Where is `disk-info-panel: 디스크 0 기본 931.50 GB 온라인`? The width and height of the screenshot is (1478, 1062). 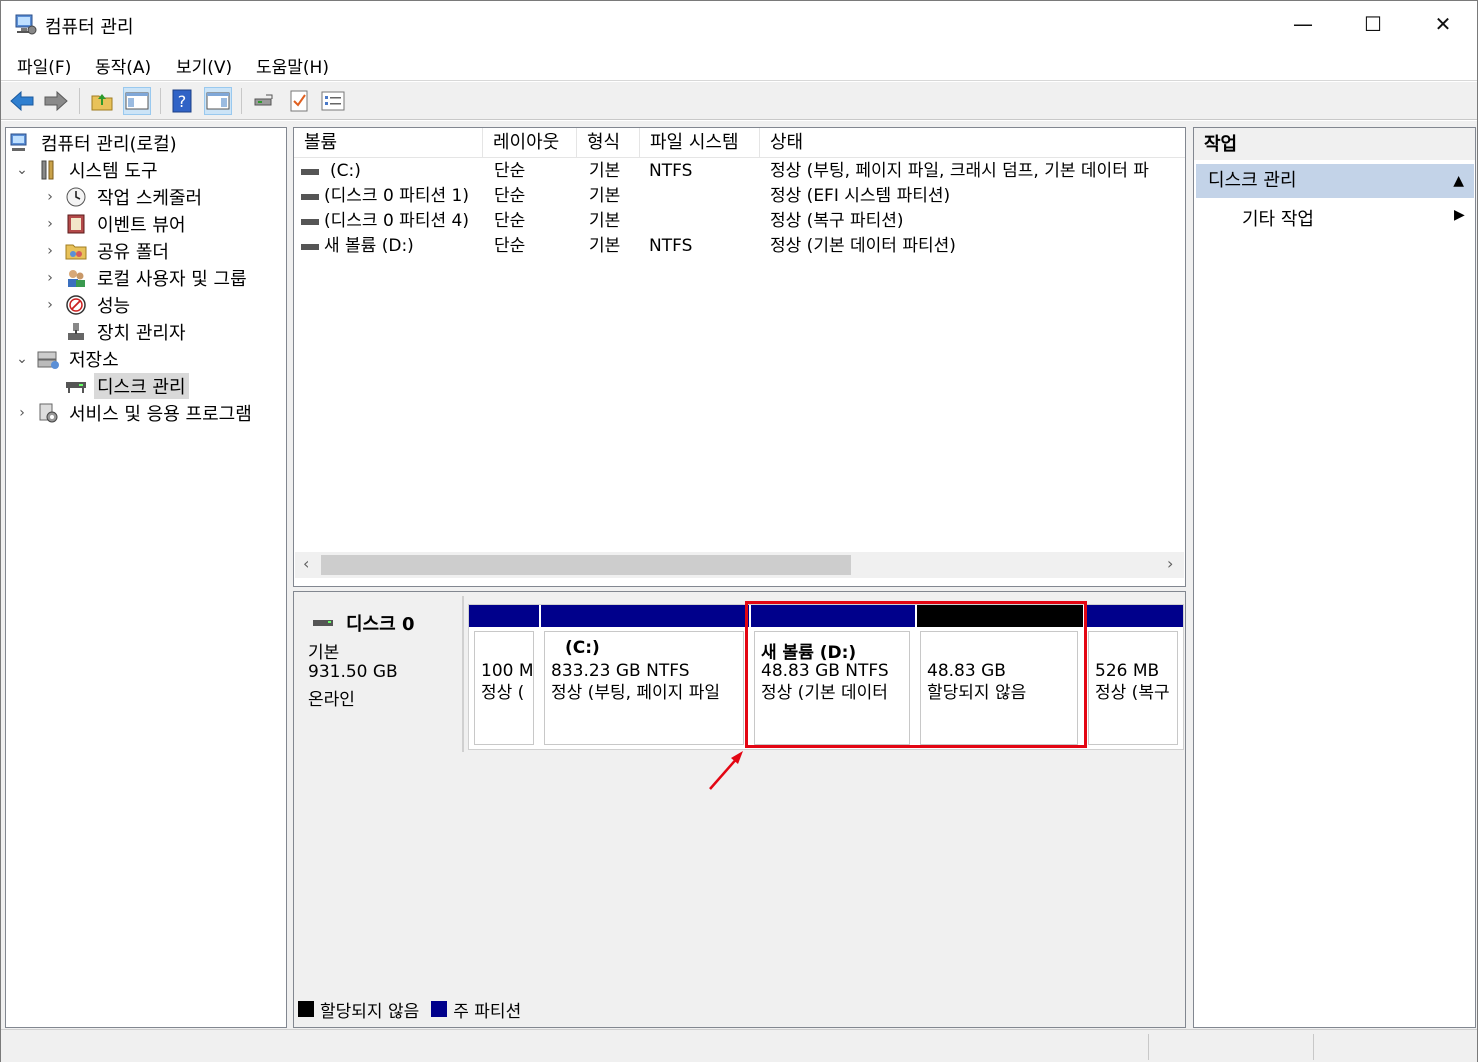
disk-info-panel: 디스크 0 기본 931.50 GB 온라인 is located at coordinates (379, 674).